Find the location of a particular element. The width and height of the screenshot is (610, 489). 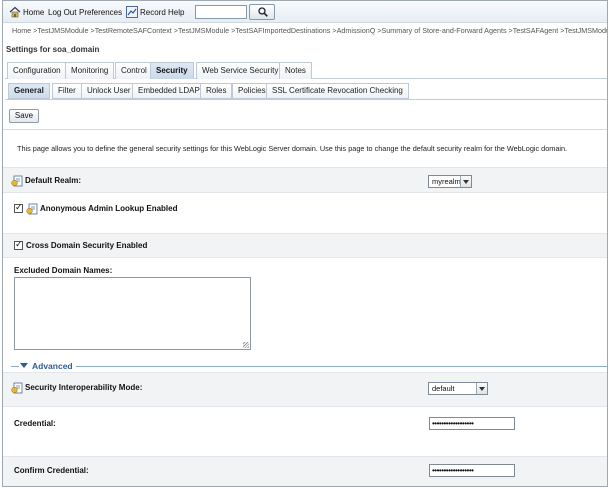

logout-link: Log Out is located at coordinates (62, 13).